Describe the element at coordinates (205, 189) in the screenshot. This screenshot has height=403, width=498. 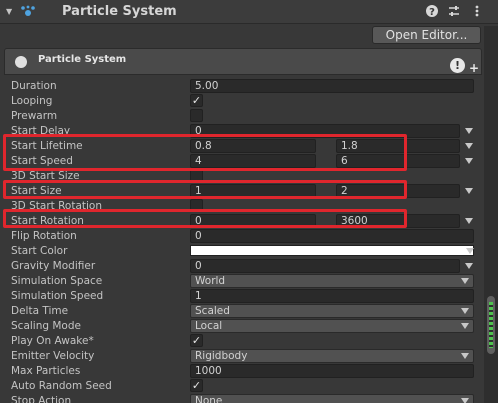
I see `highlight-box-start-size` at that location.